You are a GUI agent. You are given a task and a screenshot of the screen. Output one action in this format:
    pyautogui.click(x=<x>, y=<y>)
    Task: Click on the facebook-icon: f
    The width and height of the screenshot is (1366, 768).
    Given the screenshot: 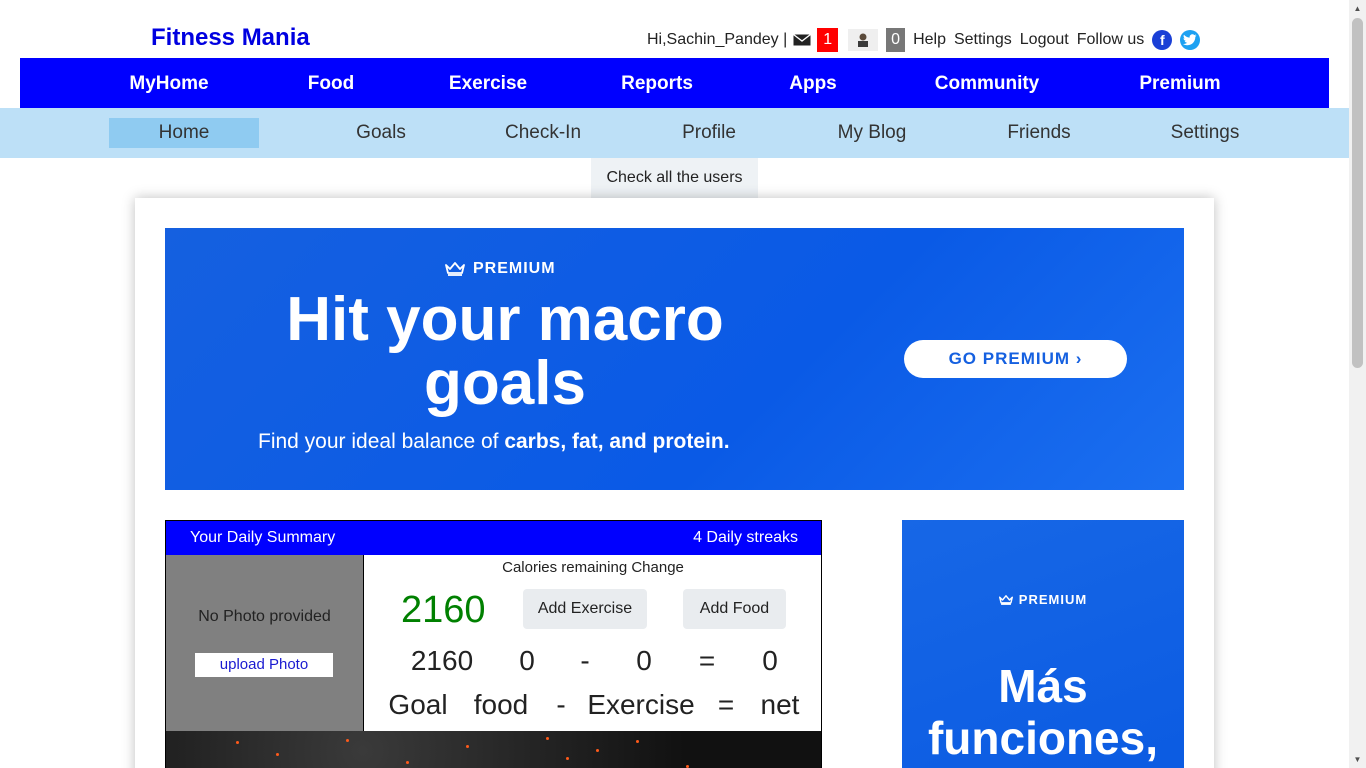 What is the action you would take?
    pyautogui.click(x=1162, y=40)
    